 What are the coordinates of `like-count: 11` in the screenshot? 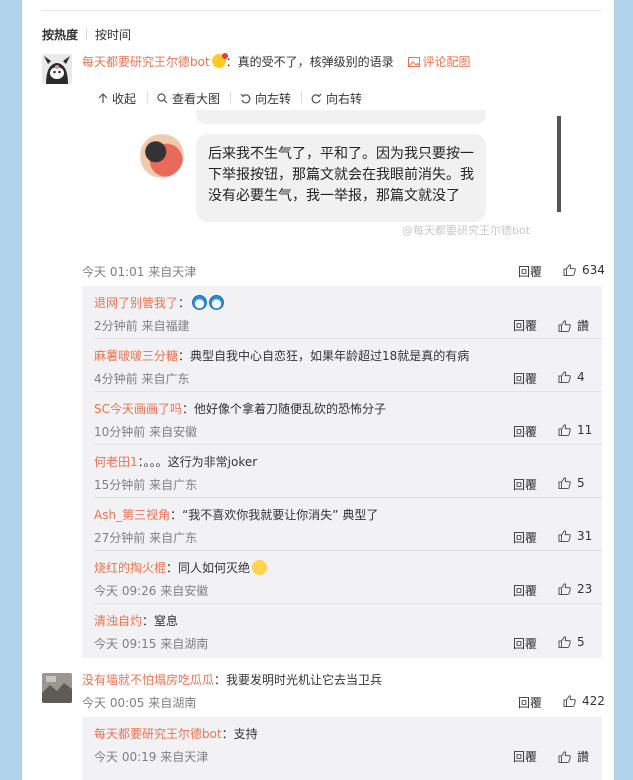 It's located at (585, 430).